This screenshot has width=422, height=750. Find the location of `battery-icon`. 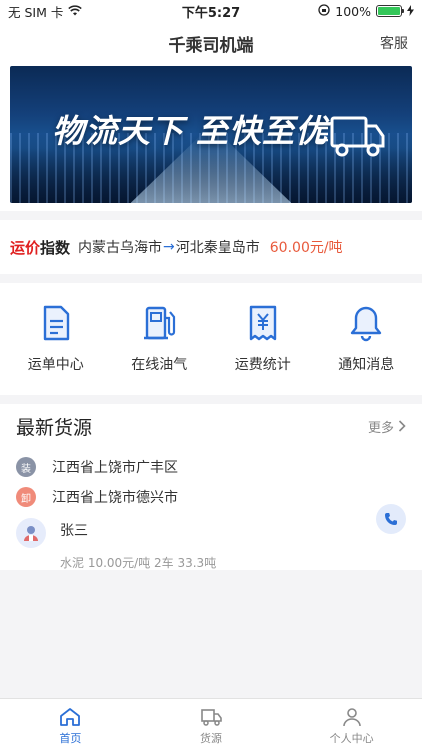

battery-icon is located at coordinates (390, 11).